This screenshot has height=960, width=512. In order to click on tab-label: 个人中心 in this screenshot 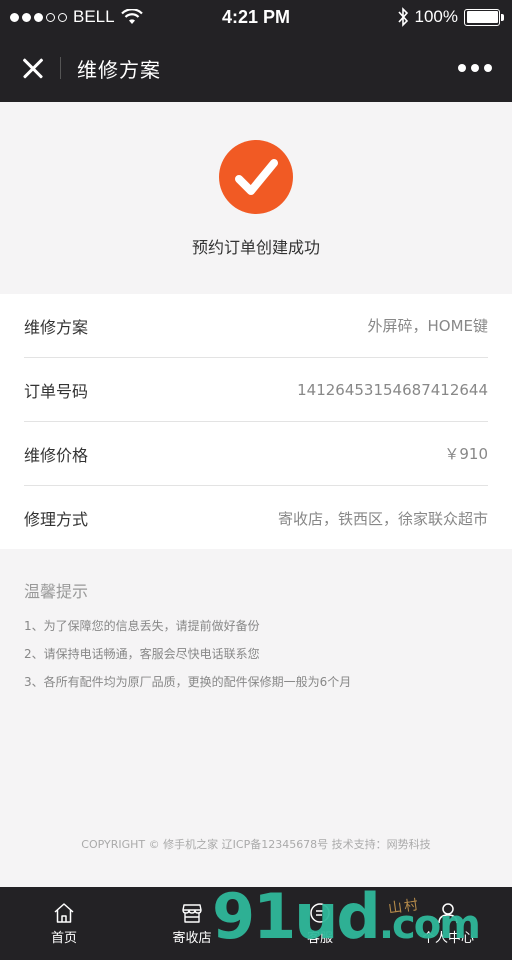, I will do `click(447, 938)`.